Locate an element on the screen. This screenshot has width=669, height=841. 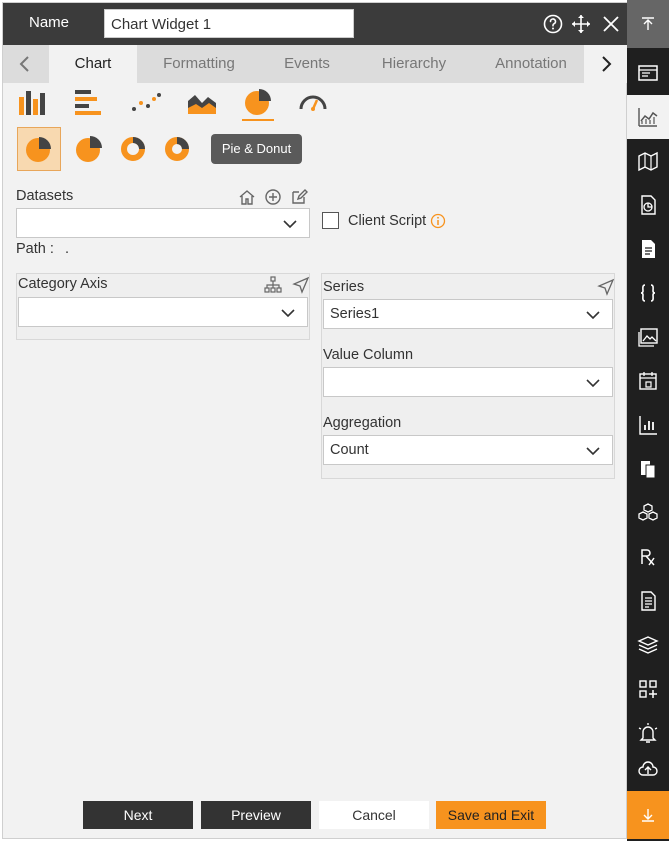
pie-variant-donut is located at coordinates (133, 149).